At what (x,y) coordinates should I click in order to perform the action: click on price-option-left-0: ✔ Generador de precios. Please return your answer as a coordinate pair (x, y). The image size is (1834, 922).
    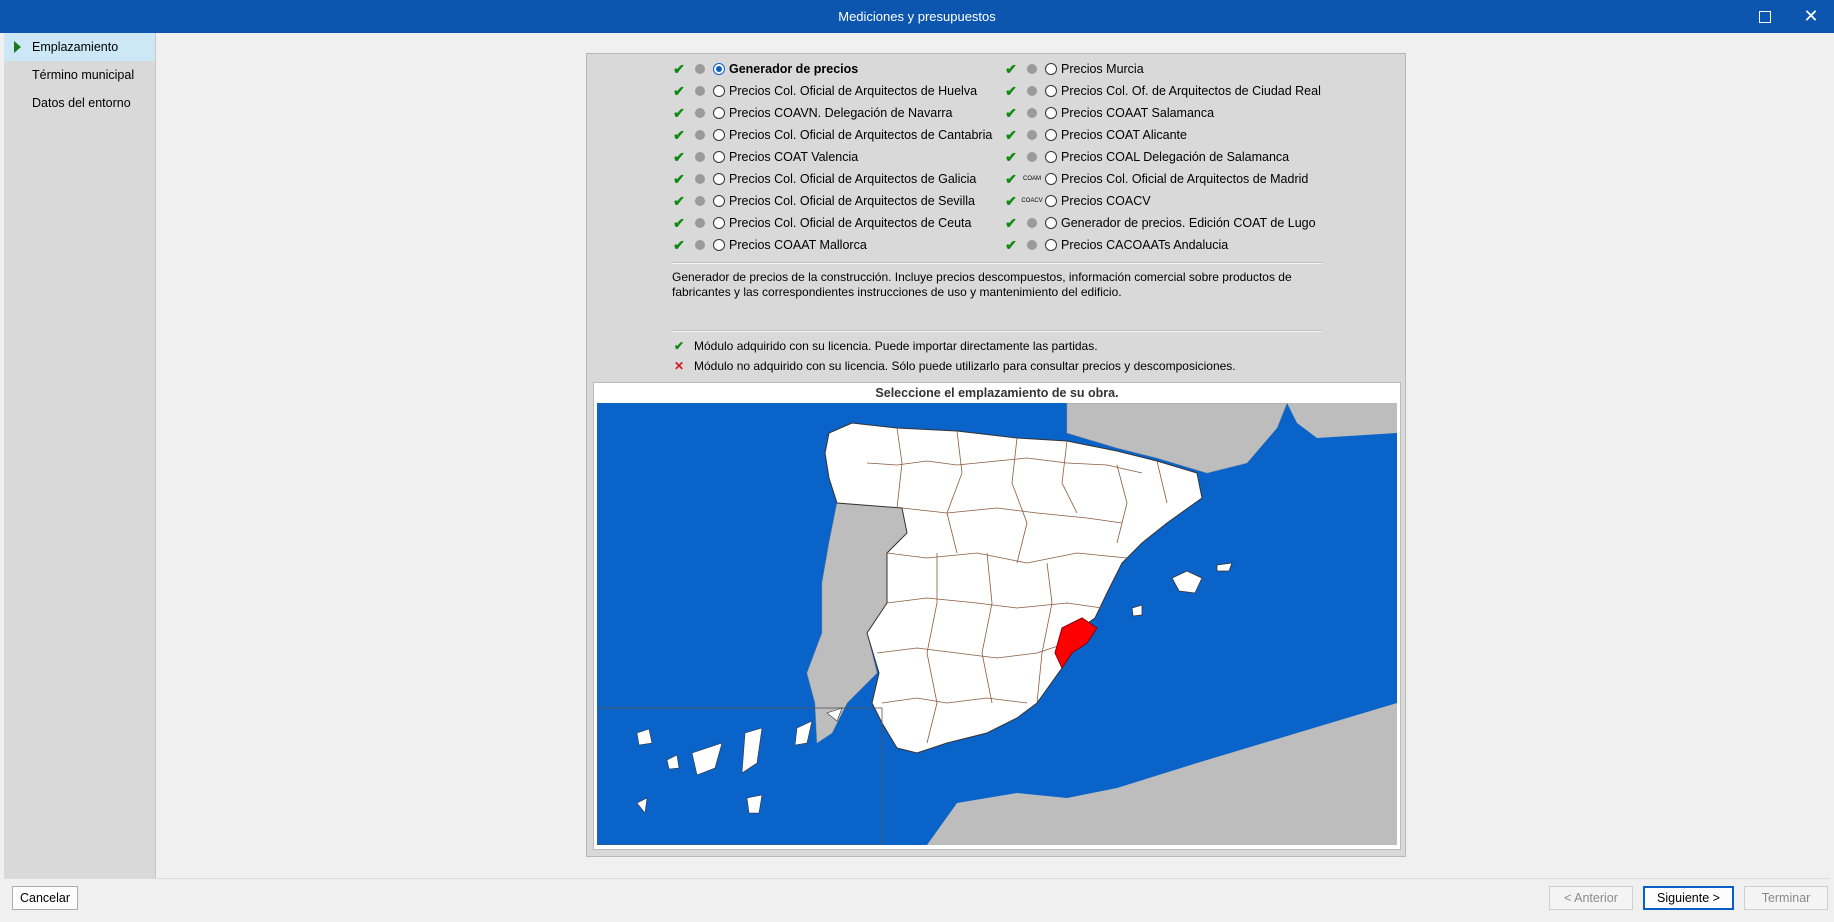
    Looking at the image, I should click on (765, 69).